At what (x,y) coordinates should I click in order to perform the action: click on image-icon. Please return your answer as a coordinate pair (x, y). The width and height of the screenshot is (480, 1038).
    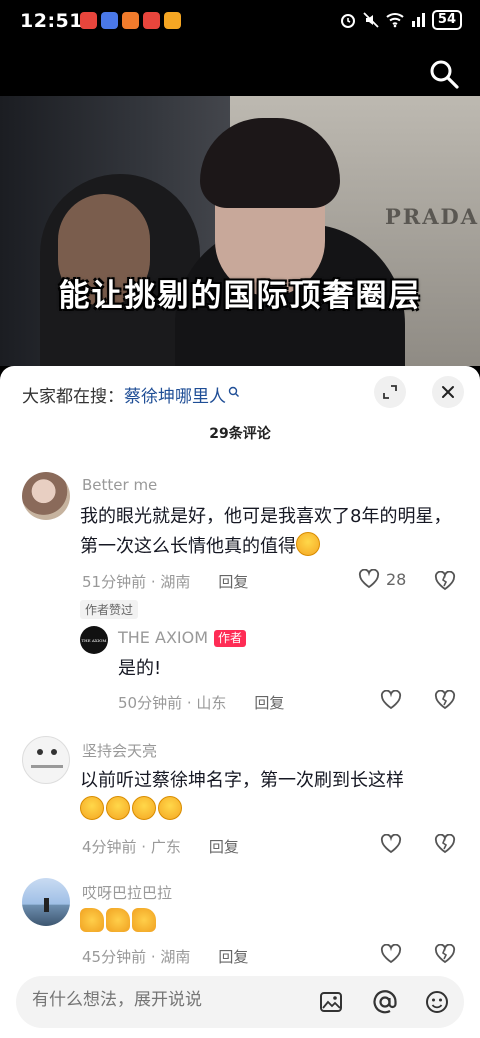
    Looking at the image, I should click on (331, 1002).